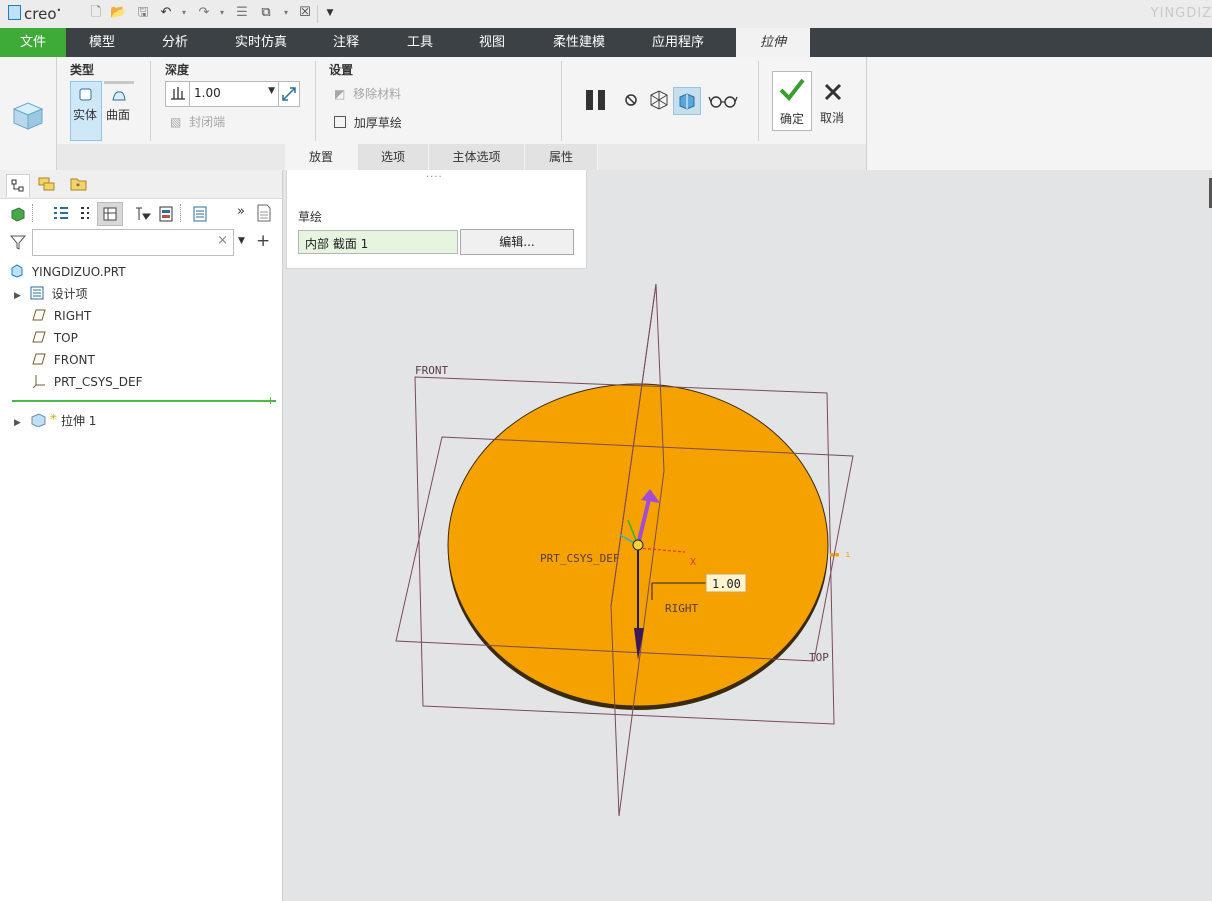  What do you see at coordinates (833, 92) in the screenshot?
I see `cancel-icon` at bounding box center [833, 92].